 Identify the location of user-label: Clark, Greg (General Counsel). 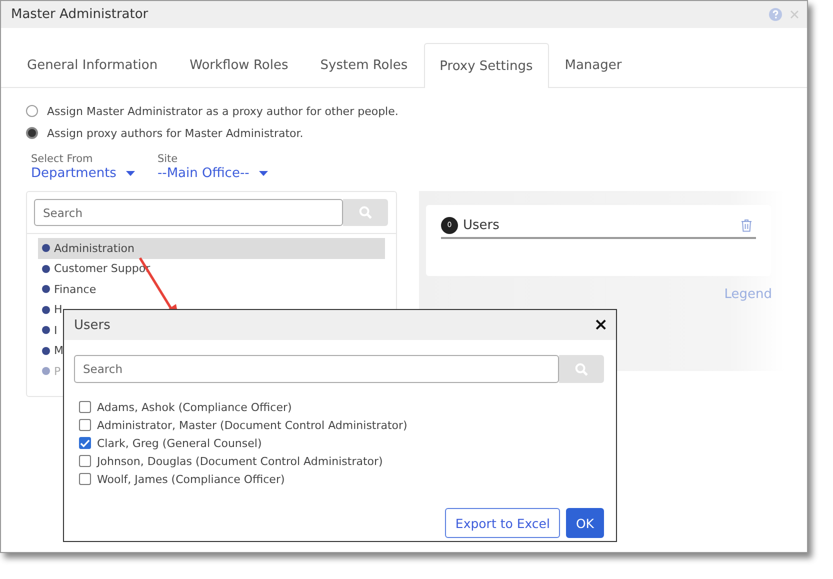
(179, 443).